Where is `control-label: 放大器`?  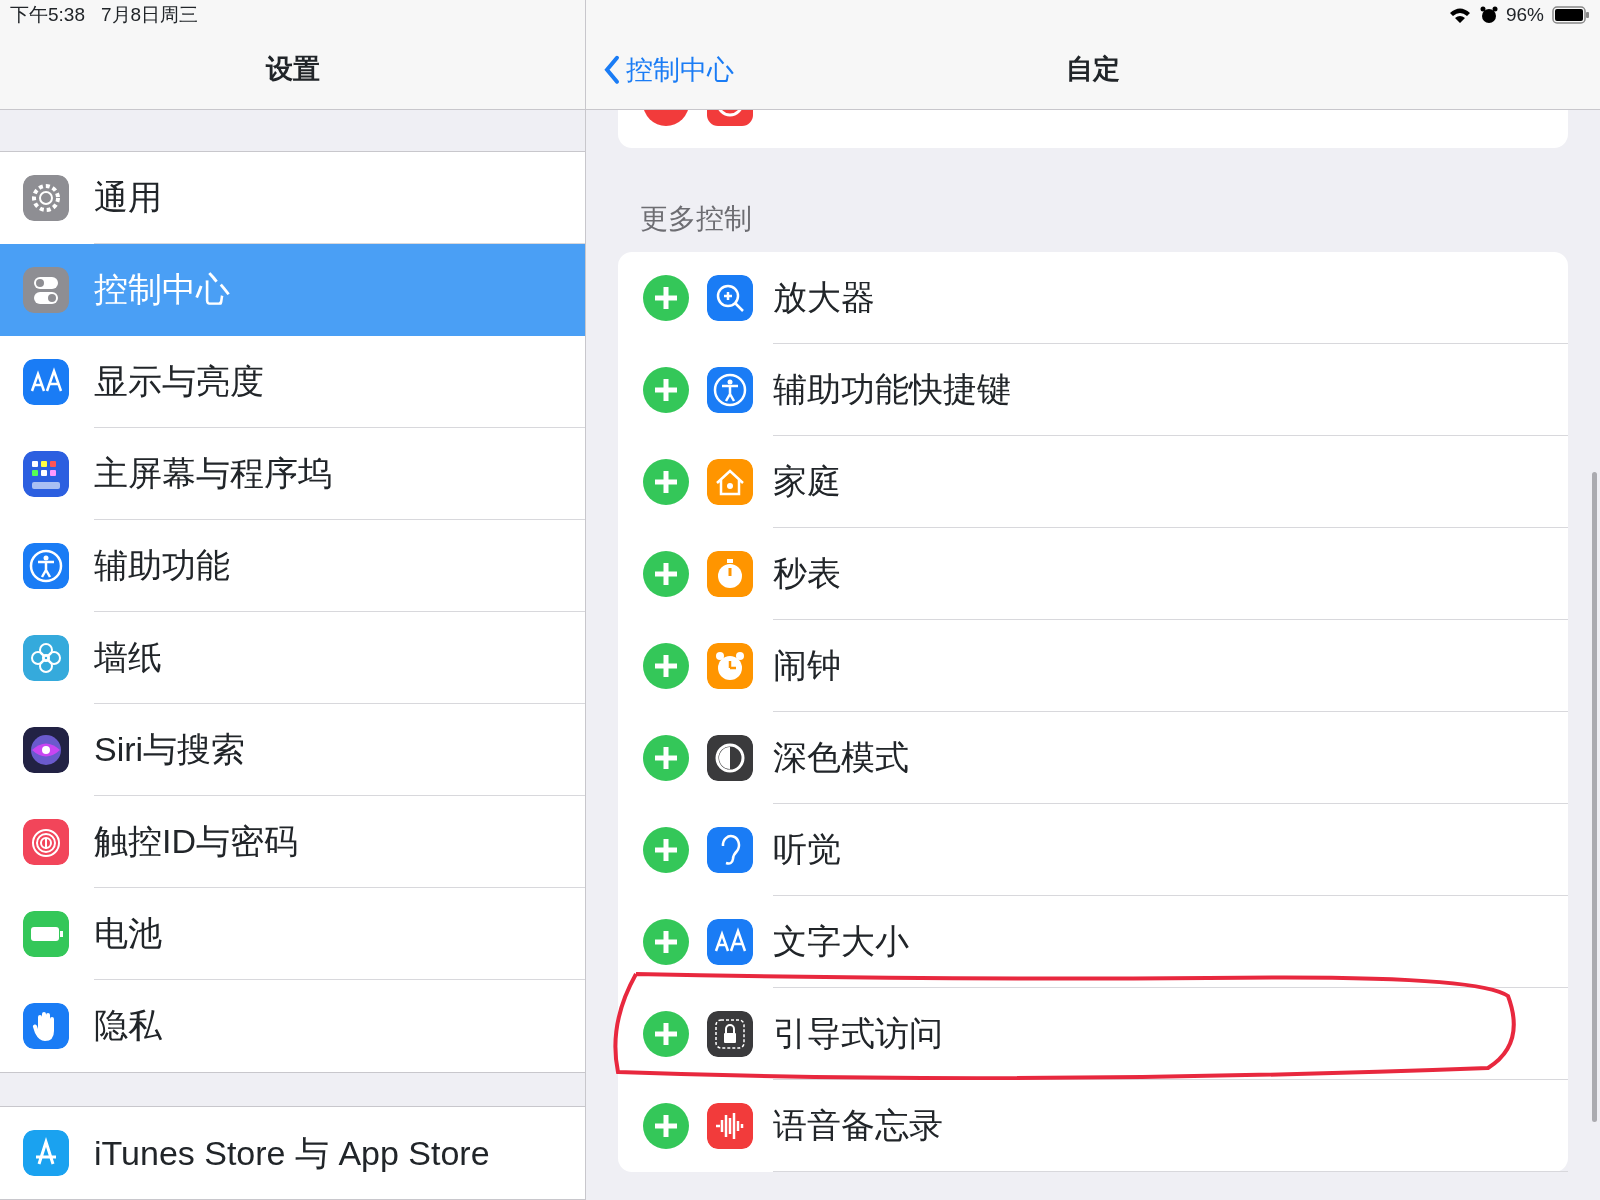 control-label: 放大器 is located at coordinates (824, 297).